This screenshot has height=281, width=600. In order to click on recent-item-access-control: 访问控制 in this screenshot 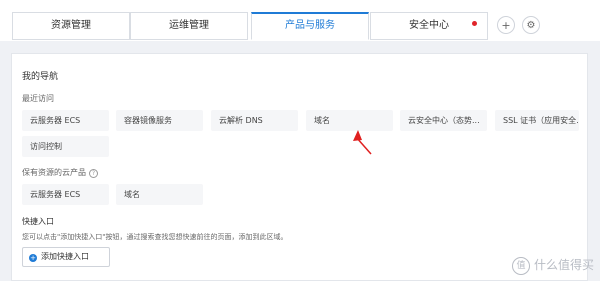, I will do `click(65, 146)`.